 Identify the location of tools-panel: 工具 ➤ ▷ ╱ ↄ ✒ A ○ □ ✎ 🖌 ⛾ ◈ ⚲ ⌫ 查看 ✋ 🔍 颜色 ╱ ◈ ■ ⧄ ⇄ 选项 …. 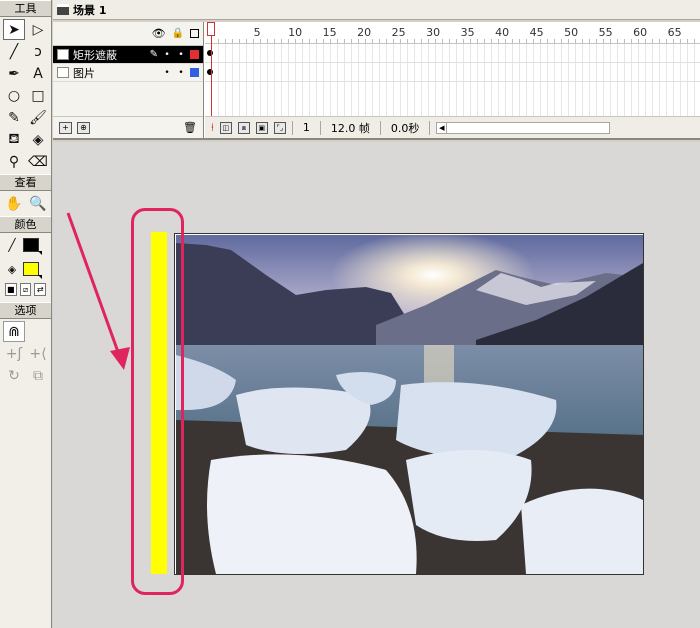
(26, 314).